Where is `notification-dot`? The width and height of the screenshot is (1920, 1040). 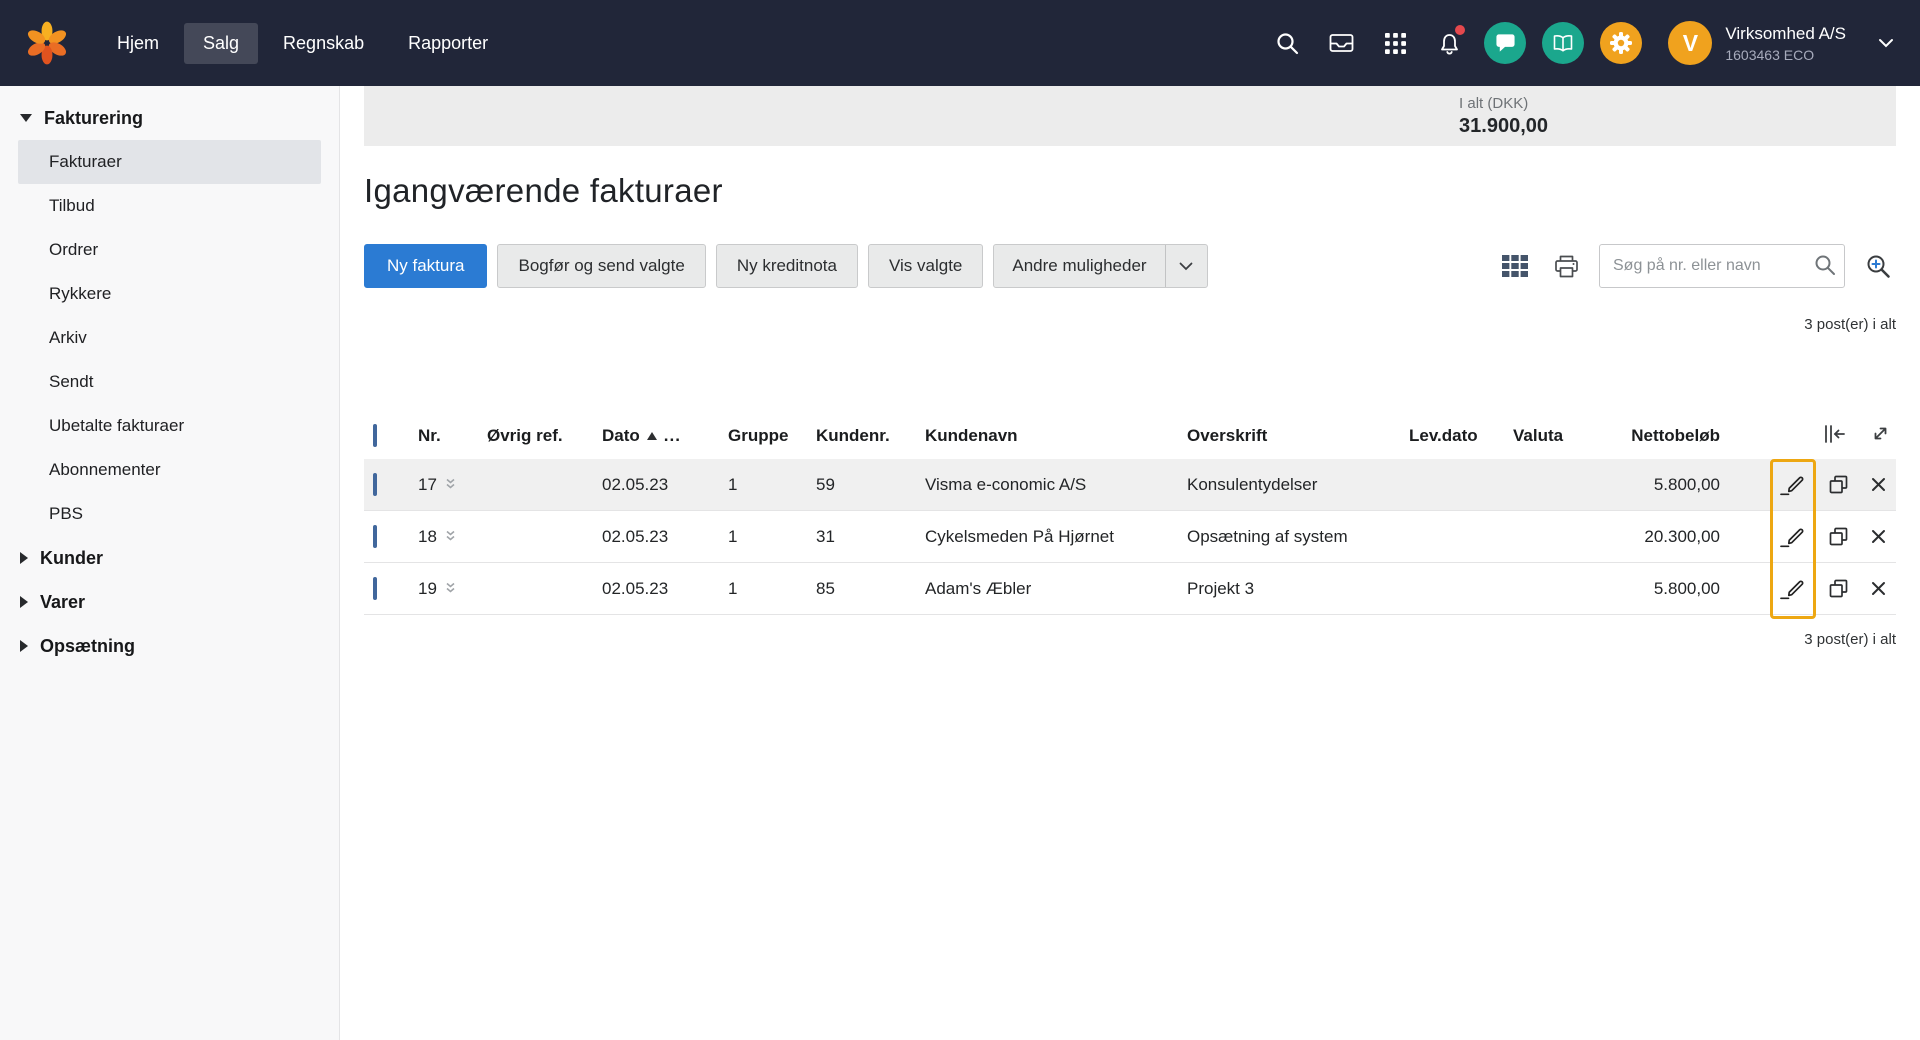 notification-dot is located at coordinates (1460, 30).